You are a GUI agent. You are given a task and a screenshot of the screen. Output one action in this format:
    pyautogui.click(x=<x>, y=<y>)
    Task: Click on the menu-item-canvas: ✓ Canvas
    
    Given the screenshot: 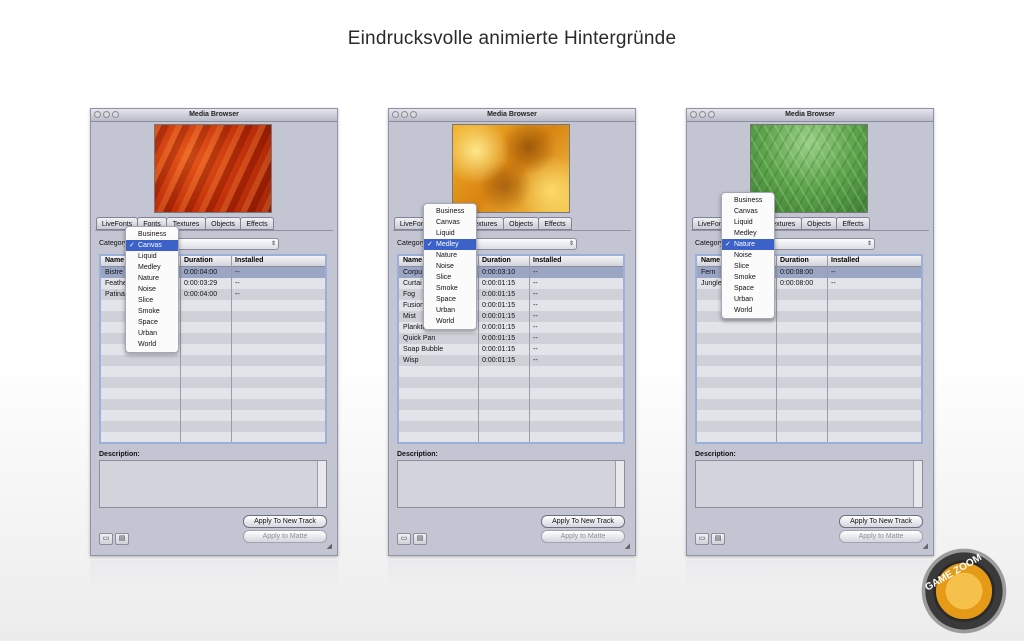 What is the action you would take?
    pyautogui.click(x=152, y=245)
    